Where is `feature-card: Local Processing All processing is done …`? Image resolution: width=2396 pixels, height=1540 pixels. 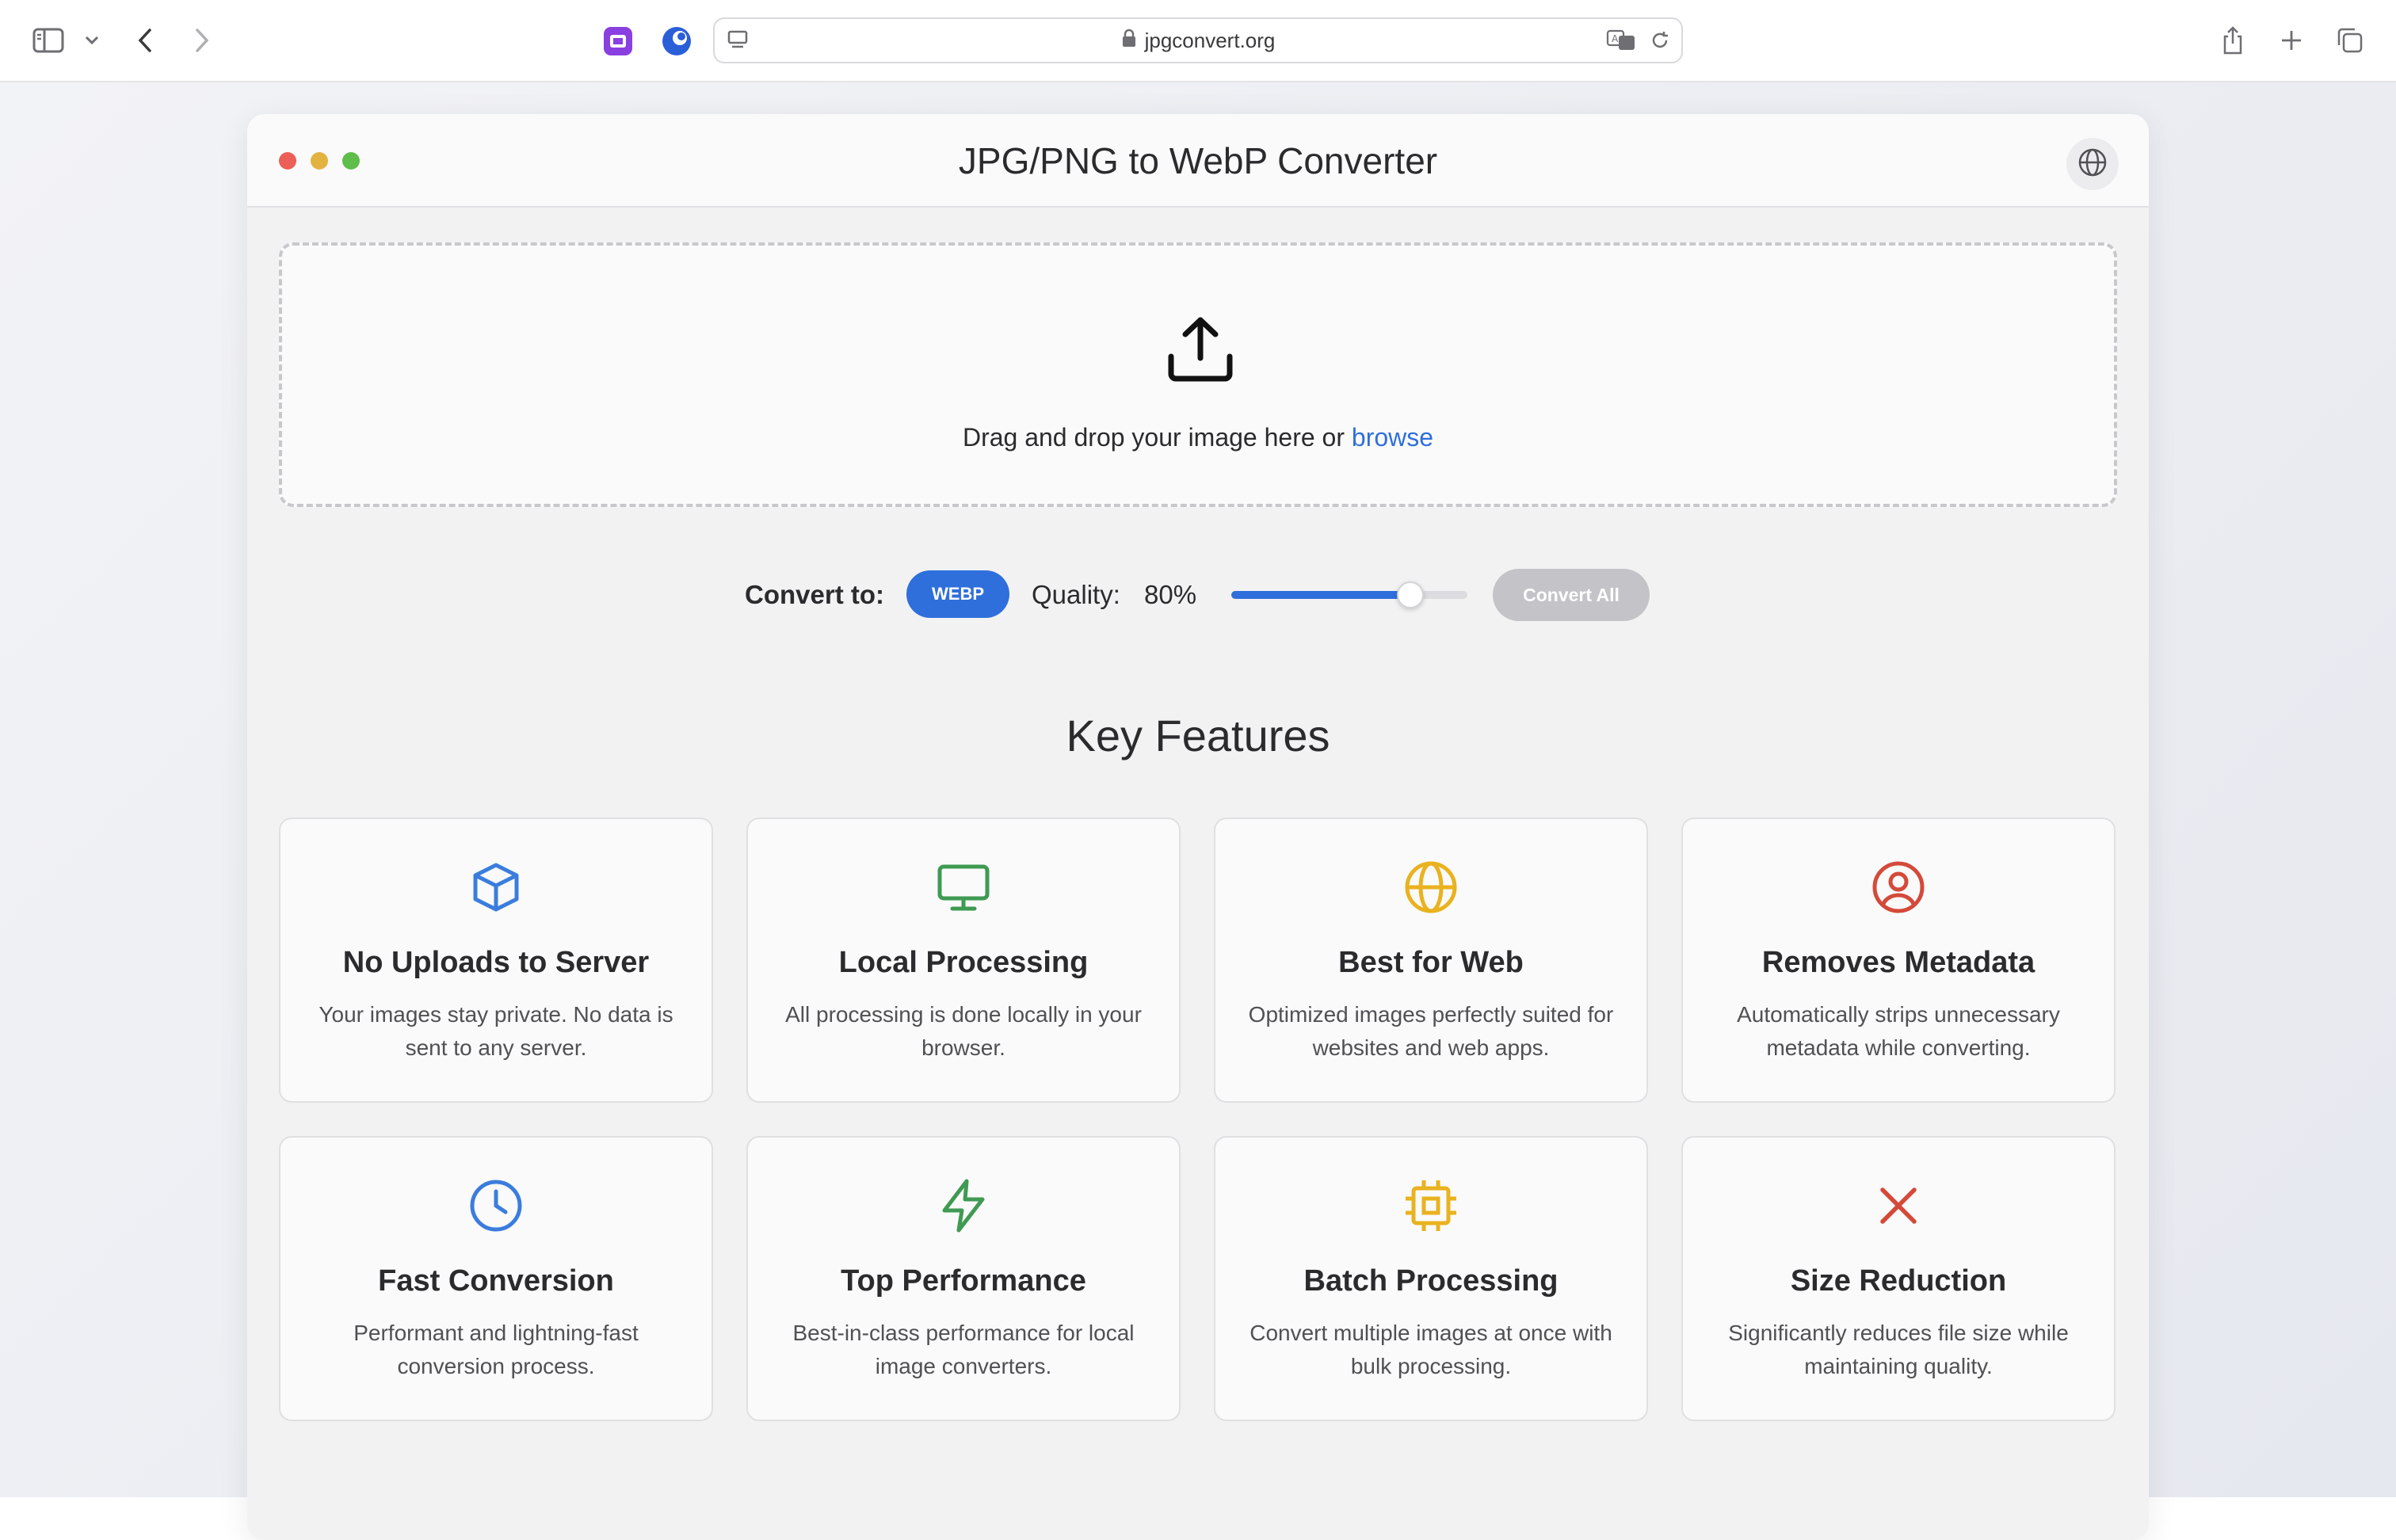 feature-card: Local Processing All processing is done … is located at coordinates (963, 960).